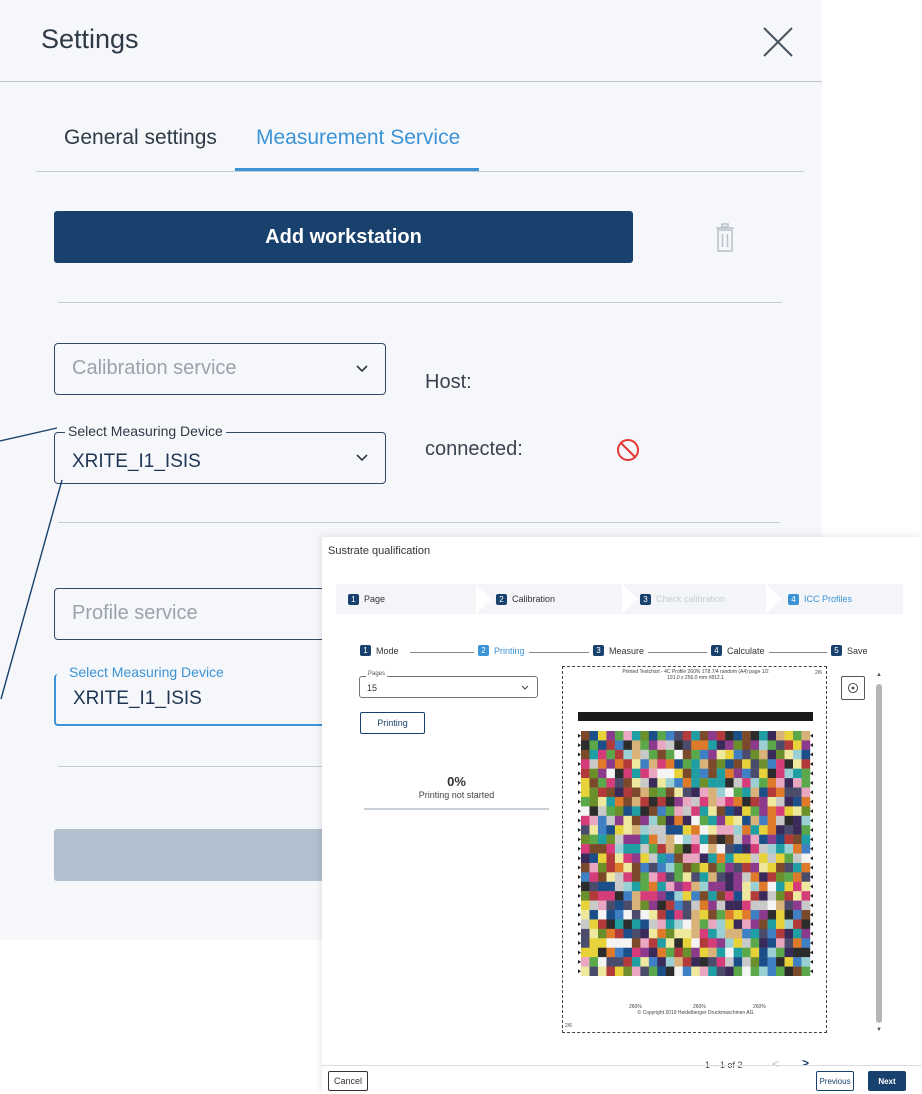 This screenshot has width=922, height=1094. What do you see at coordinates (353, 599) in the screenshot?
I see `step-number: 1` at bounding box center [353, 599].